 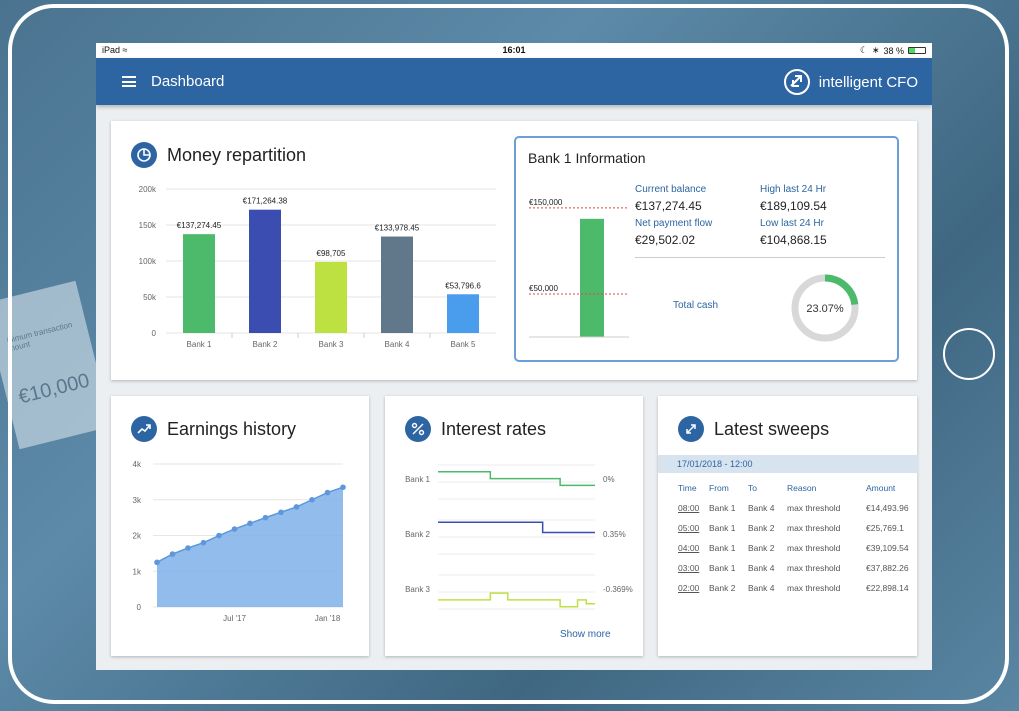 I want to click on sweep-time: 08:00, so click(x=689, y=508).